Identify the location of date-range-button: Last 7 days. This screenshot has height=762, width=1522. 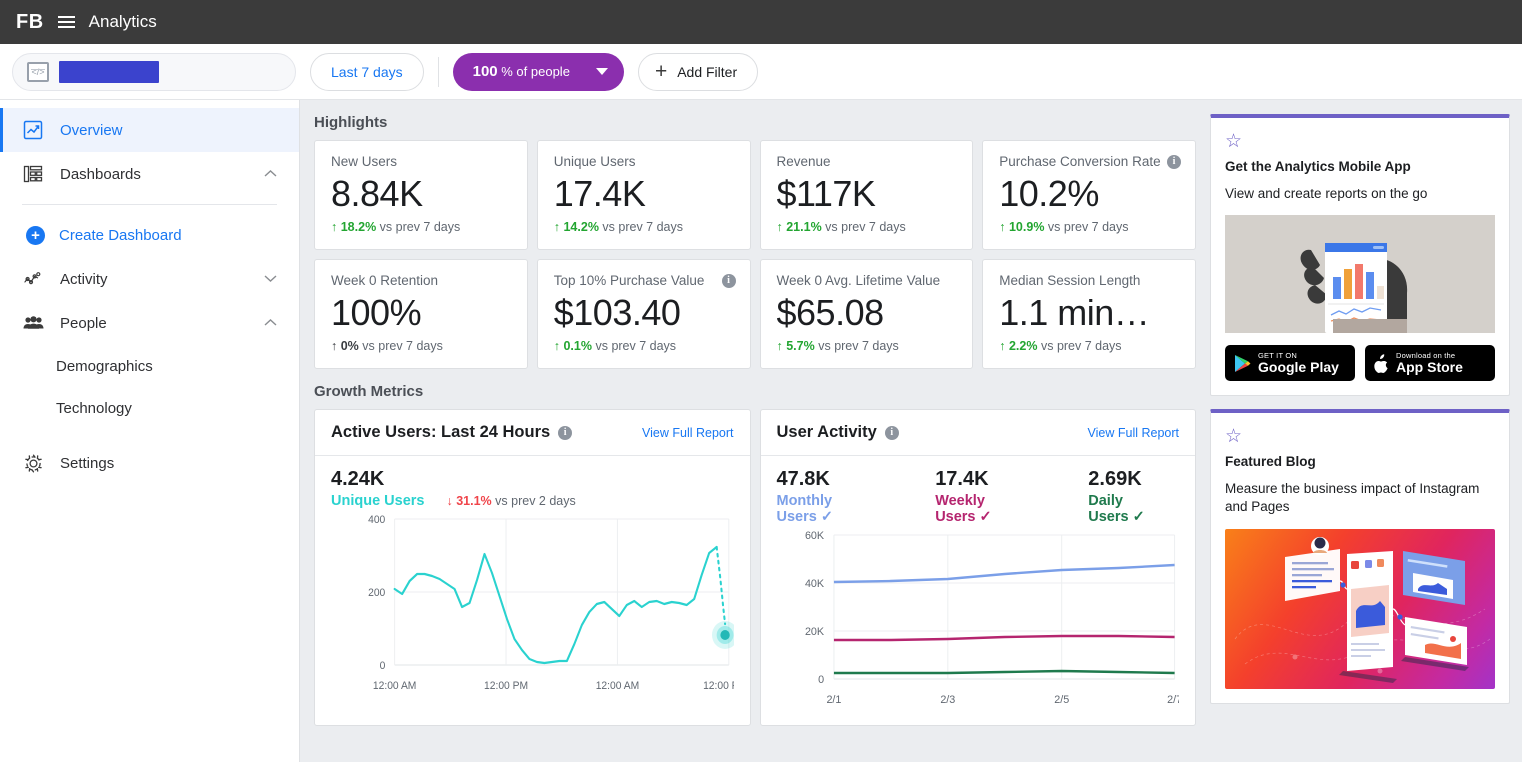
(367, 71).